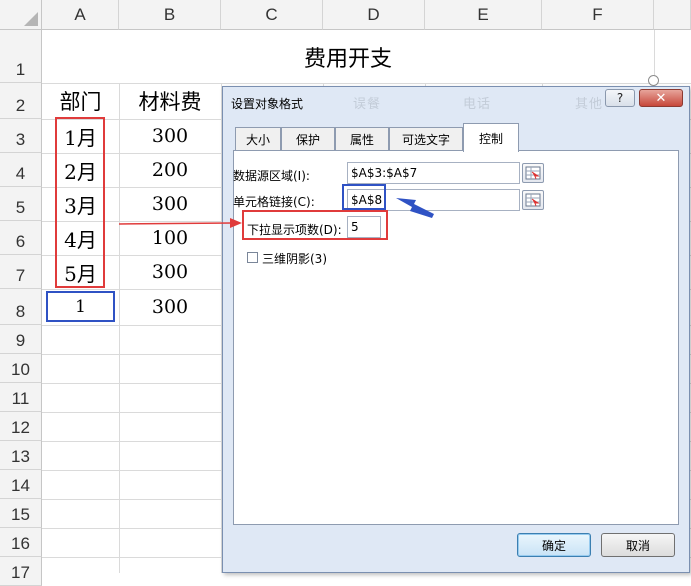  I want to click on tab-control: 控制, so click(491, 137).